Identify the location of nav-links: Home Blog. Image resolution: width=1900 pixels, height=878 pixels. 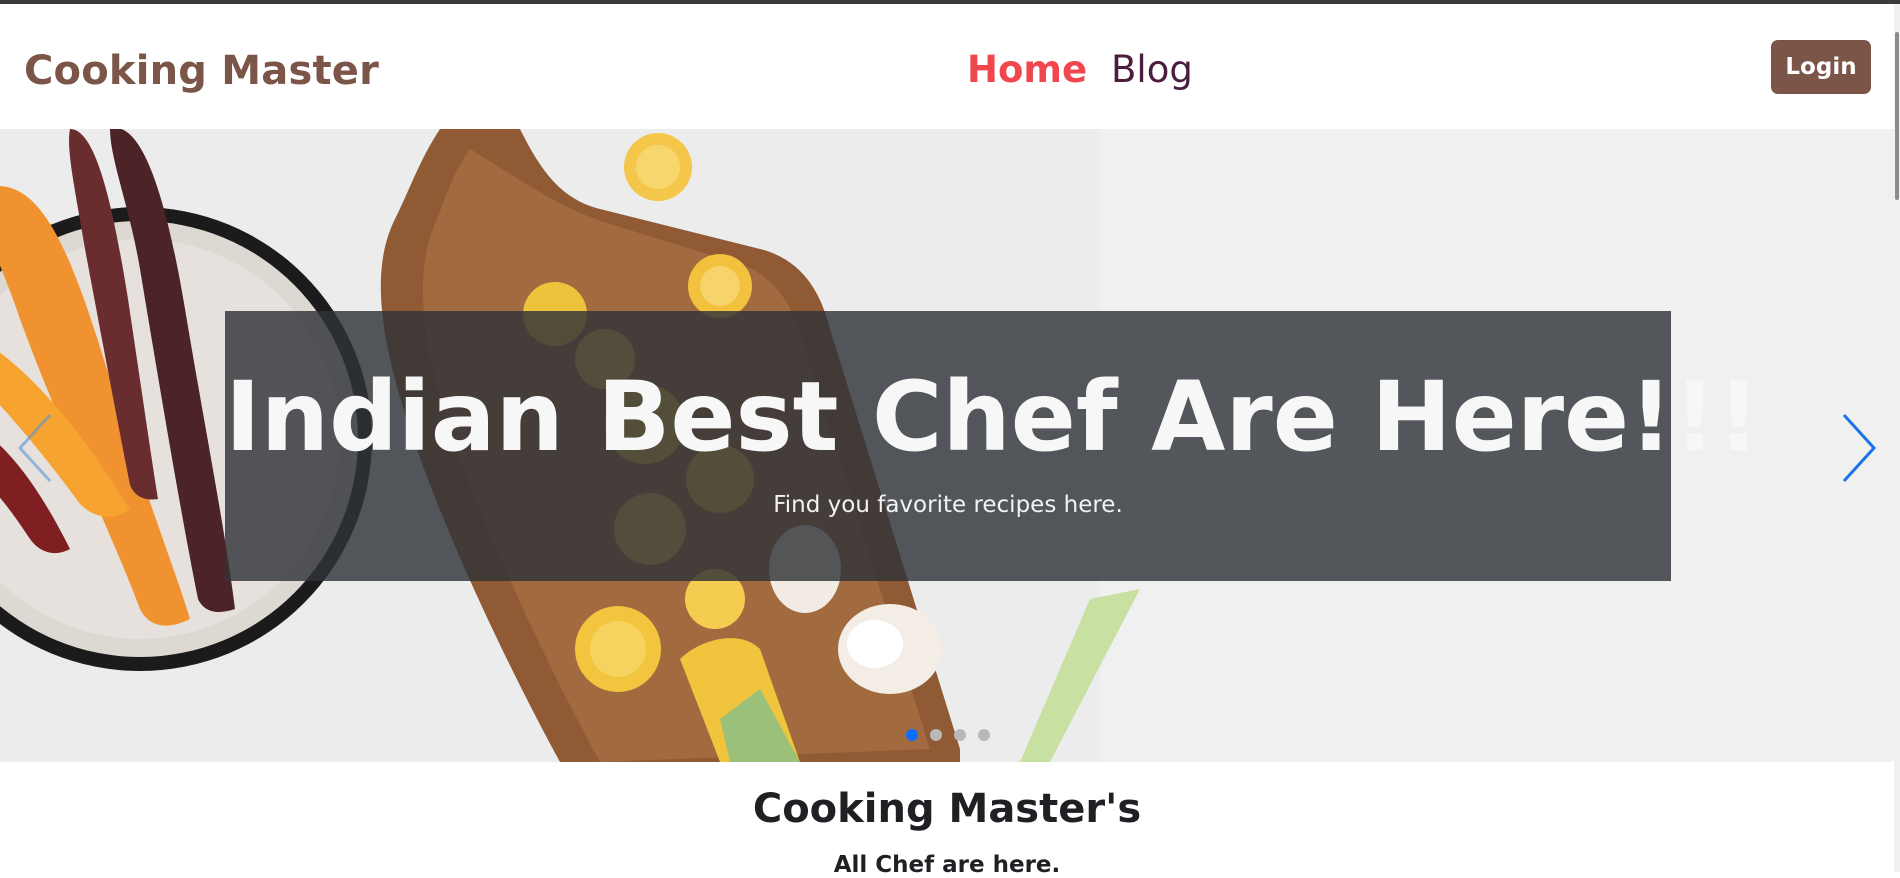
(1080, 69).